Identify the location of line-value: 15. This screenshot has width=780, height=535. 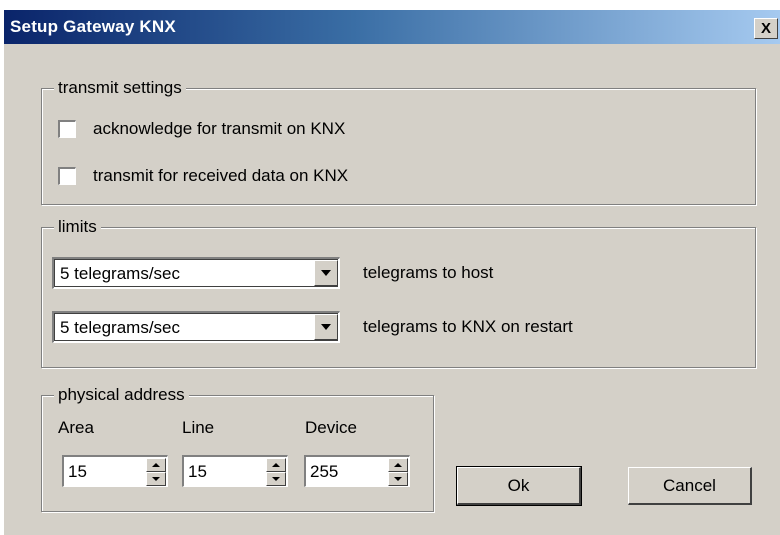
(197, 471).